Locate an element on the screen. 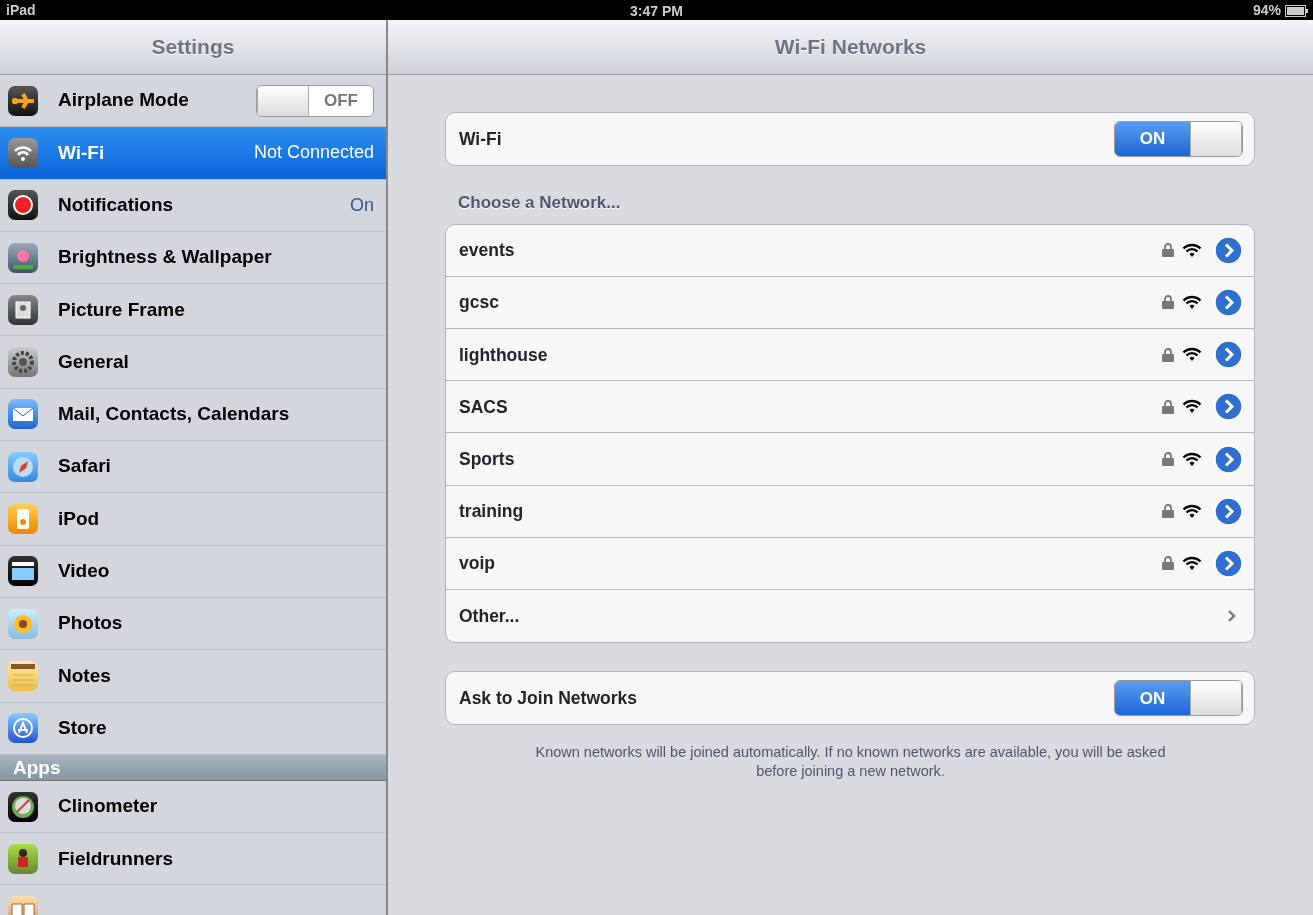  settings-row: Mail, Contacts, Calendars is located at coordinates (193, 415).